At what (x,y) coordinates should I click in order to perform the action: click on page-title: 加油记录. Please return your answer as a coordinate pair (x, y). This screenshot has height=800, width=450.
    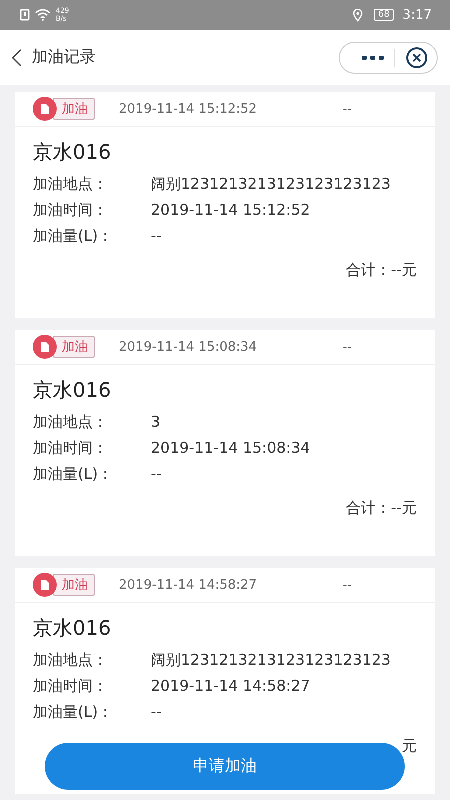
    Looking at the image, I should click on (64, 57).